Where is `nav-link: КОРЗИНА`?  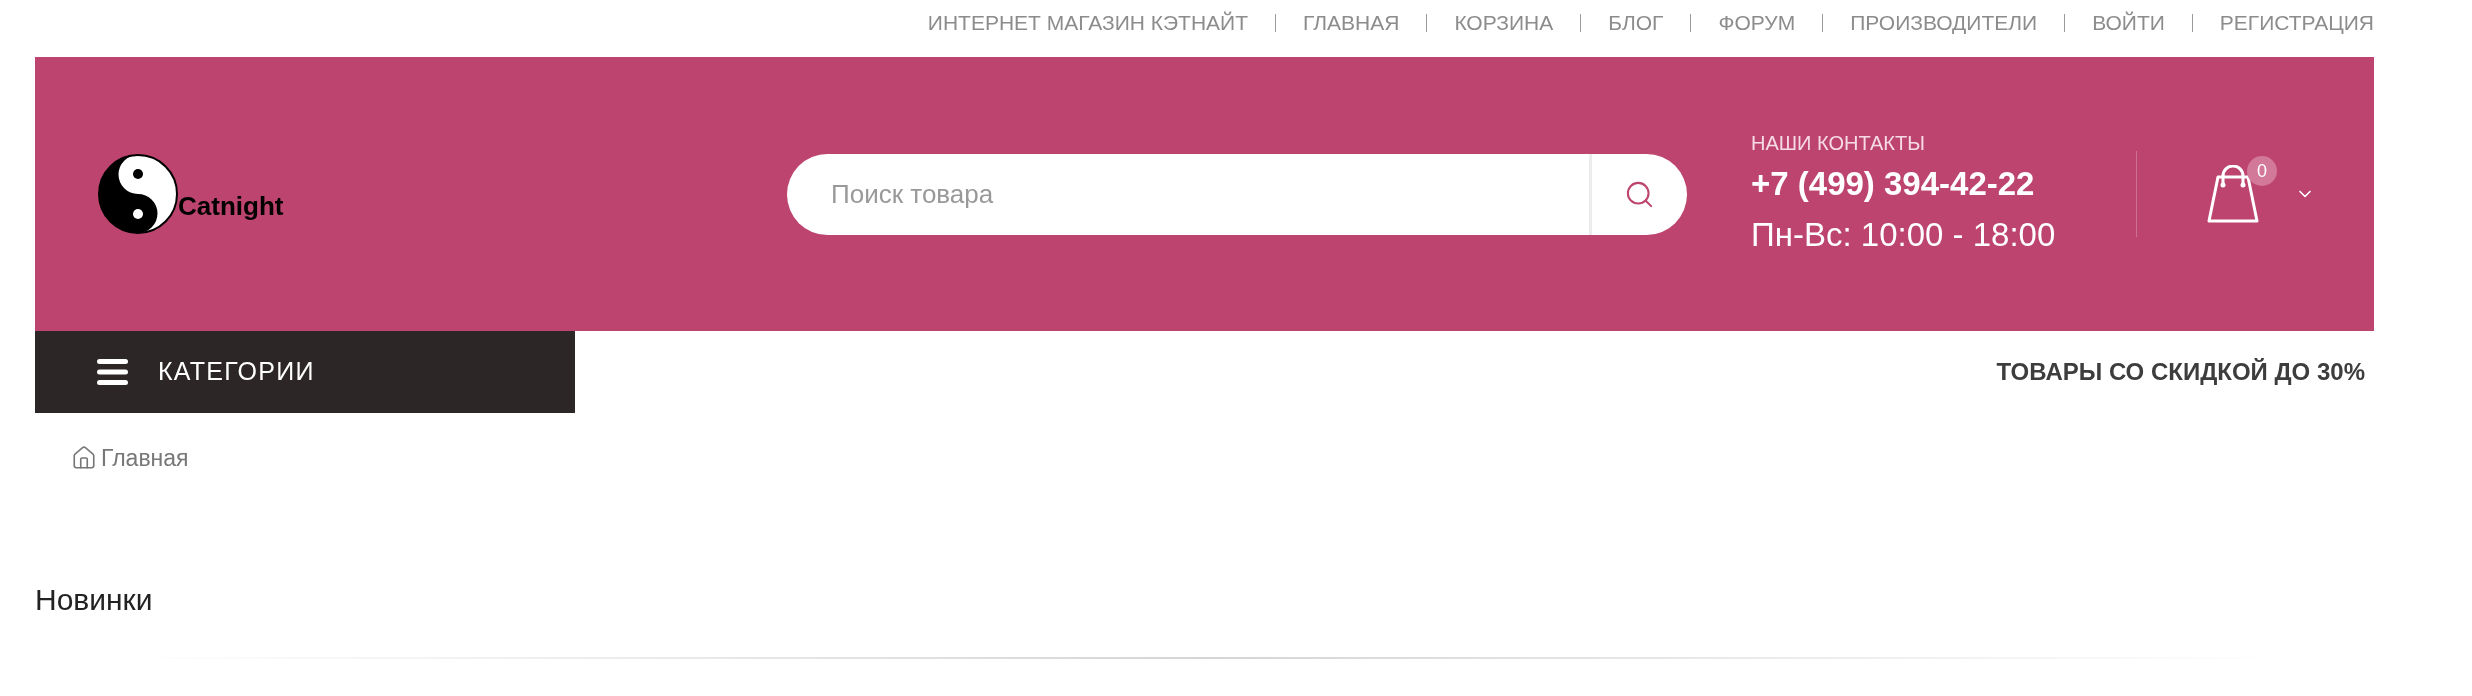
nav-link: КОРЗИНА is located at coordinates (1504, 23).